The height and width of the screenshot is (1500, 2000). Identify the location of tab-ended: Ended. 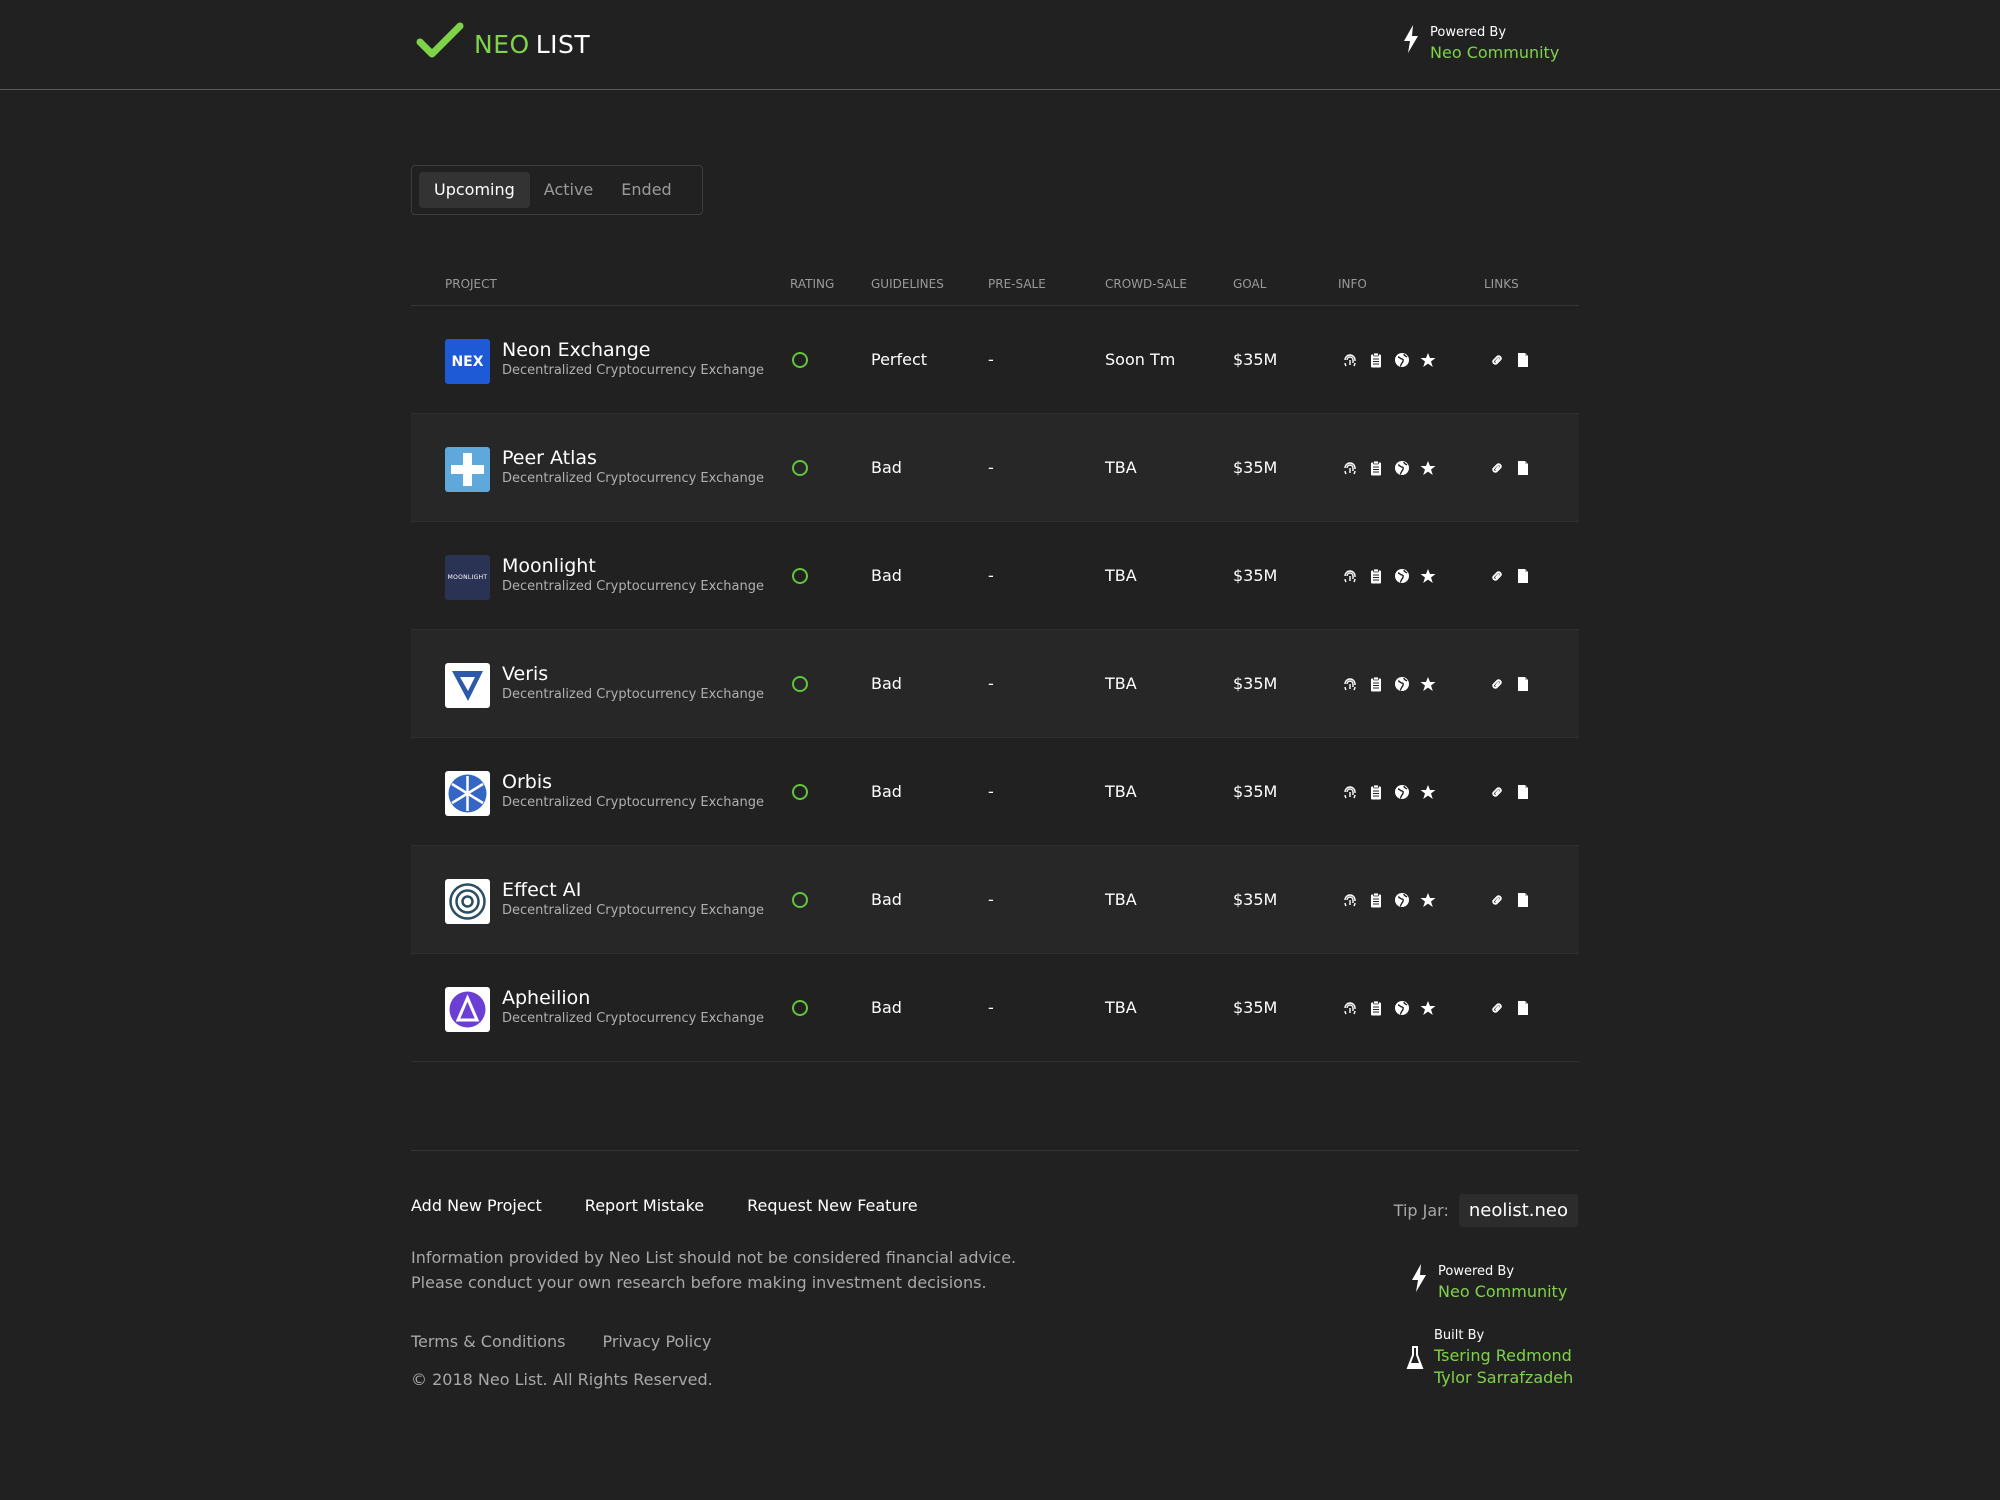
(646, 190).